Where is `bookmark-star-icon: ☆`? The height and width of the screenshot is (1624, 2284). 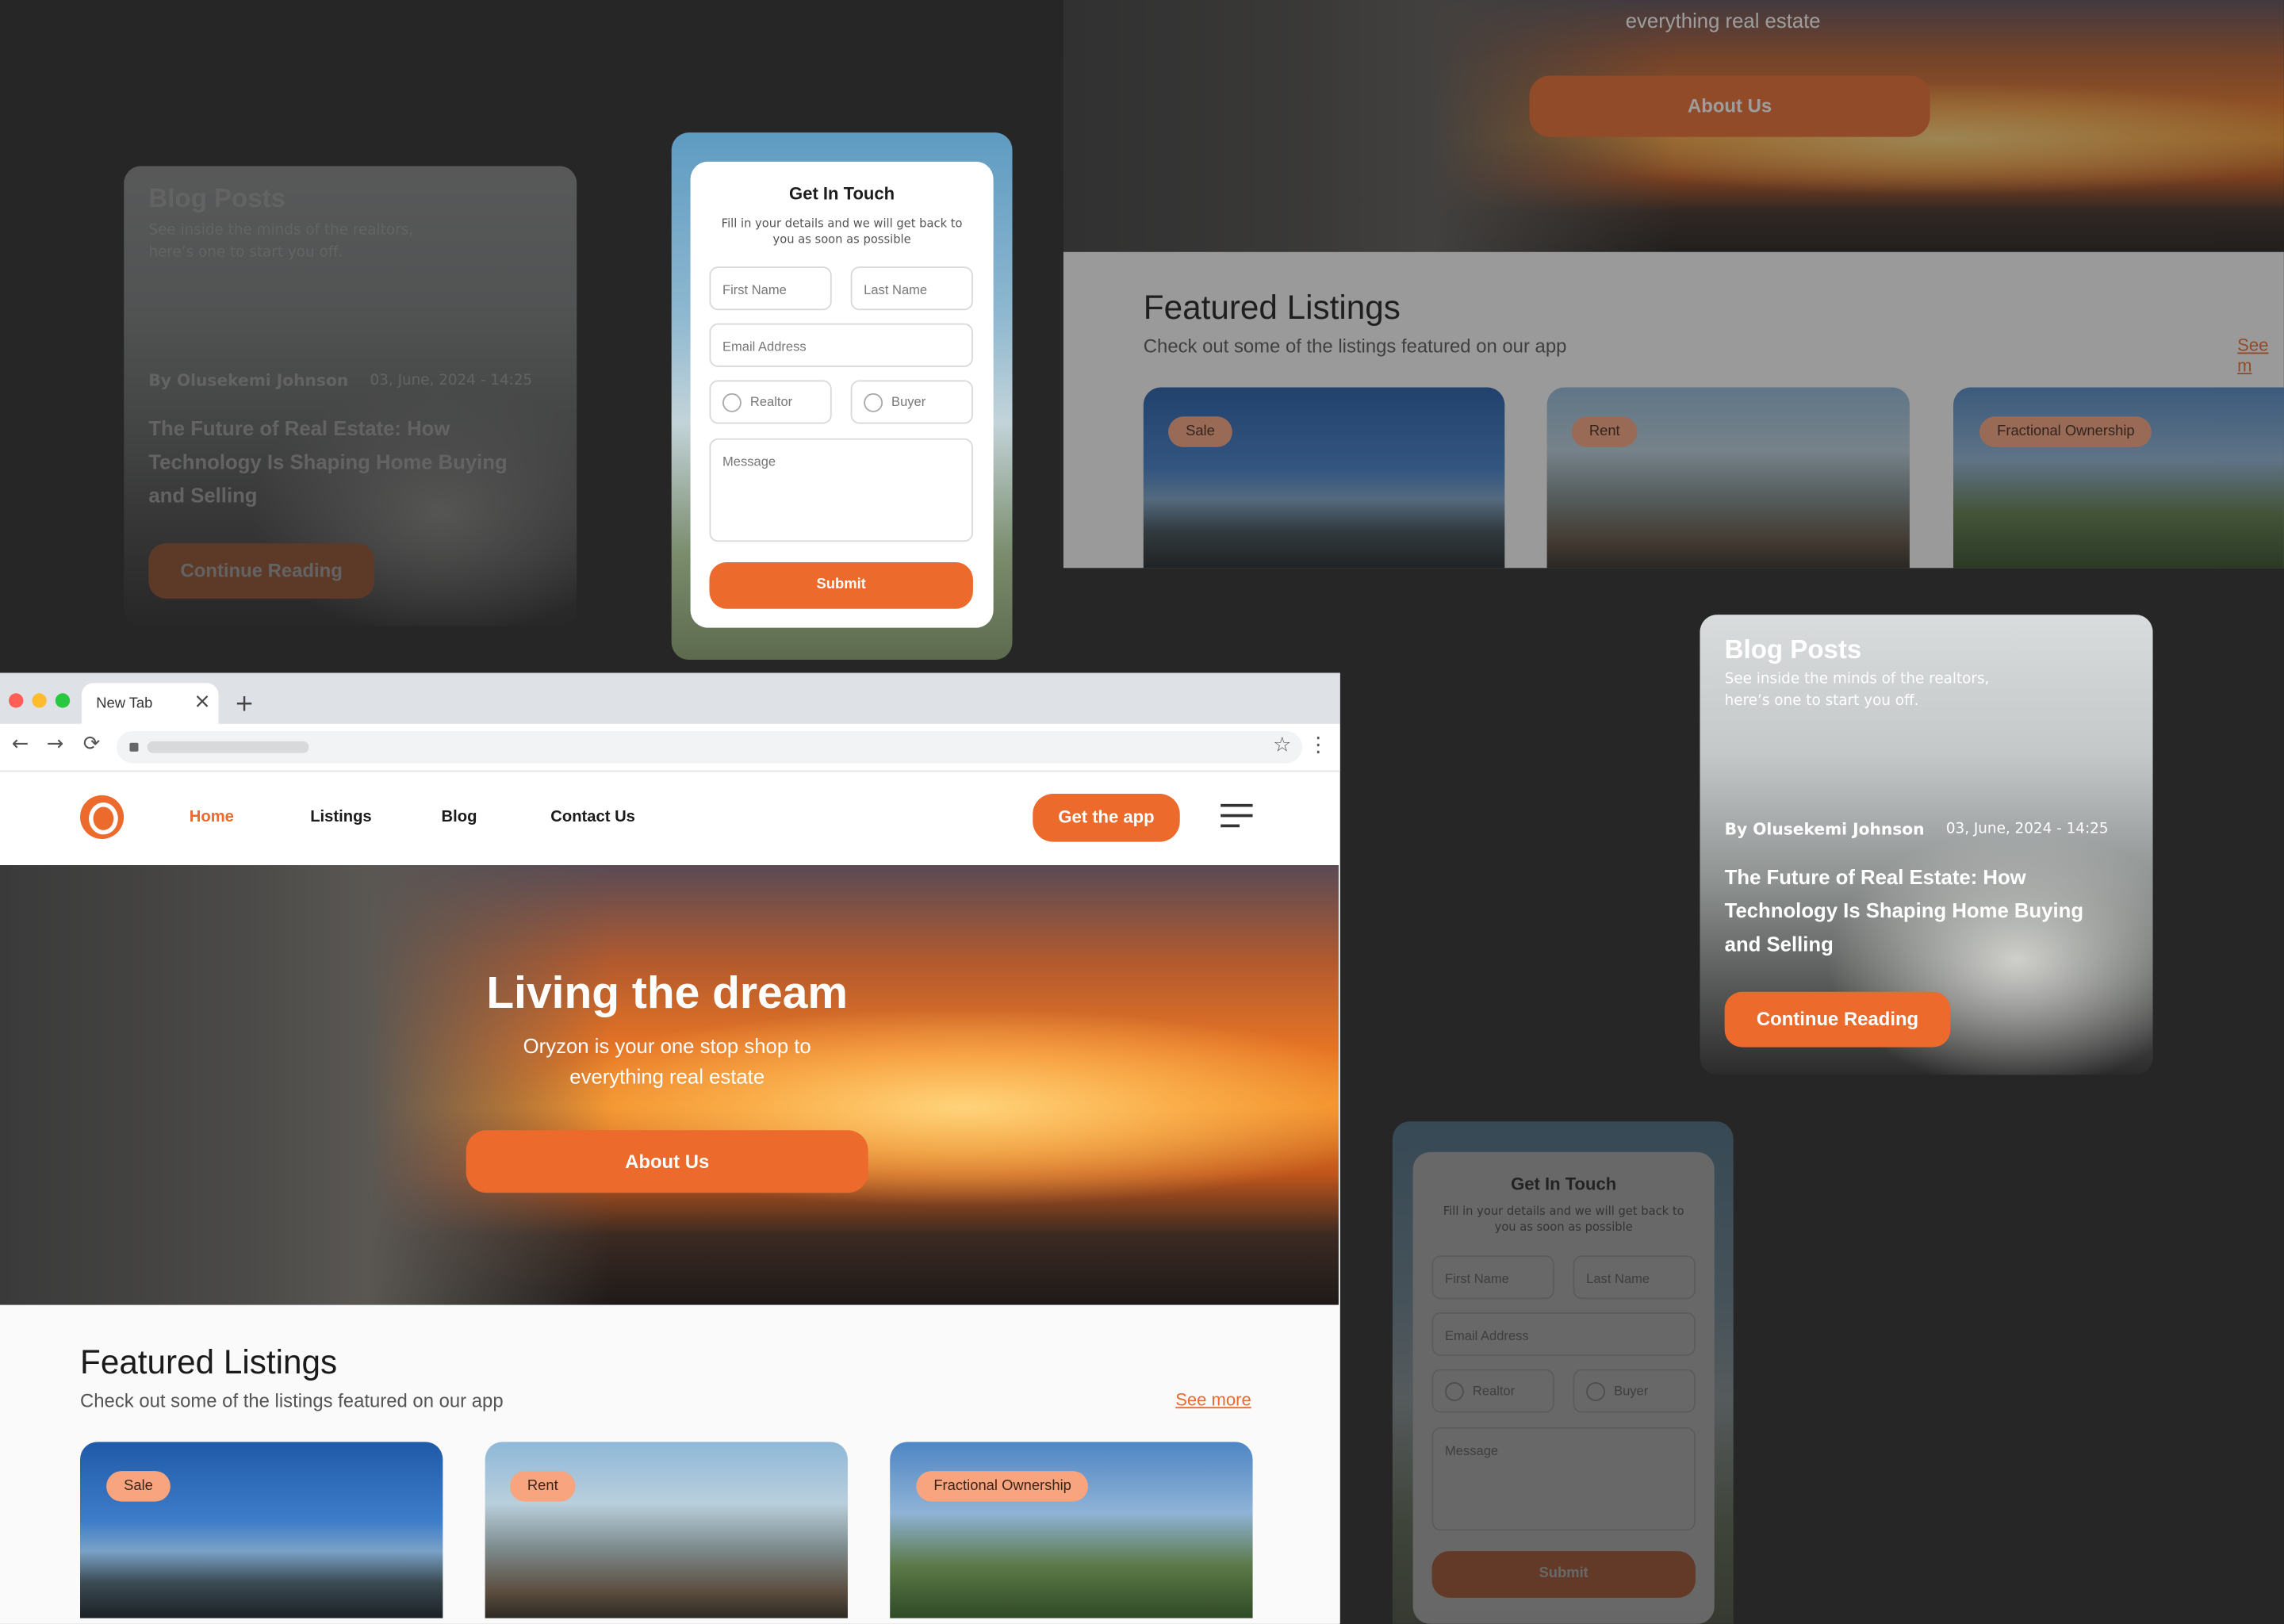
bookmark-star-icon: ☆ is located at coordinates (1282, 745).